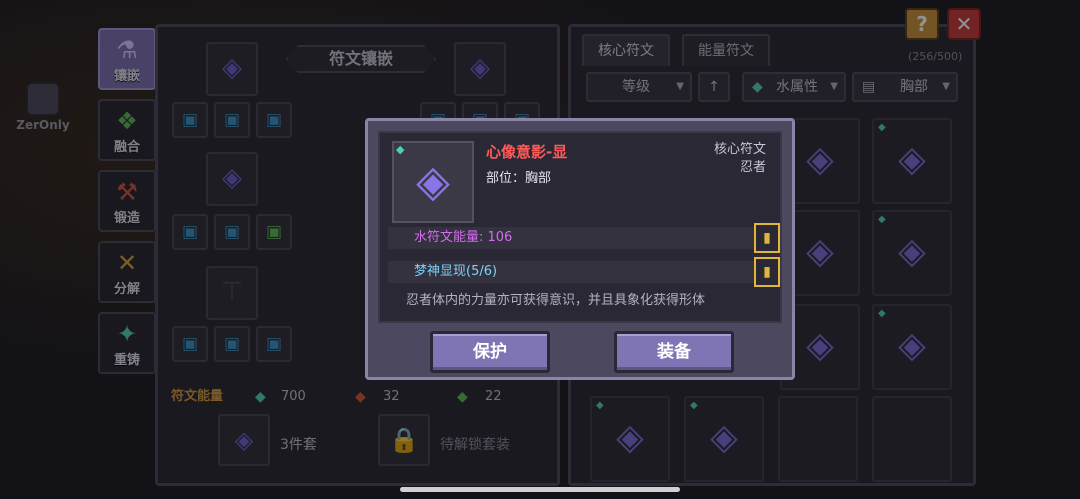  What do you see at coordinates (463, 237) in the screenshot?
I see `attr-energy: 水符文能量: 106` at bounding box center [463, 237].